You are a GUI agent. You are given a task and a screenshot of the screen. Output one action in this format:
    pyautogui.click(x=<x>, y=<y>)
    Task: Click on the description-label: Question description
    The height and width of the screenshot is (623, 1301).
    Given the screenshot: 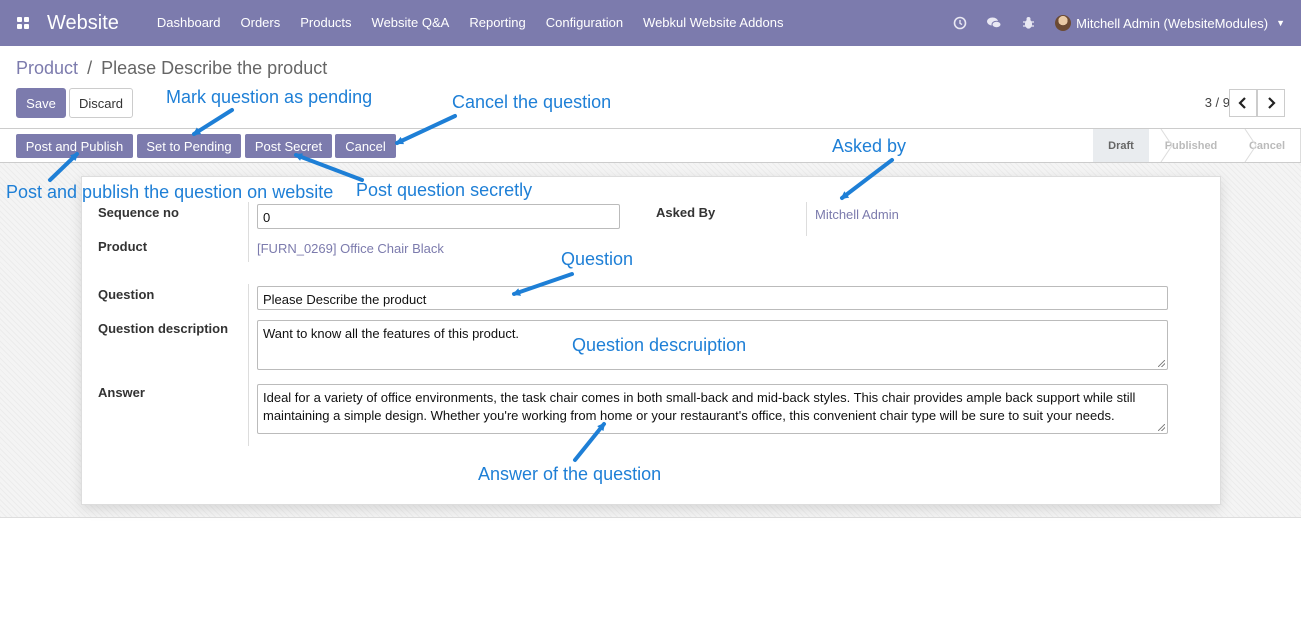 What is the action you would take?
    pyautogui.click(x=163, y=328)
    